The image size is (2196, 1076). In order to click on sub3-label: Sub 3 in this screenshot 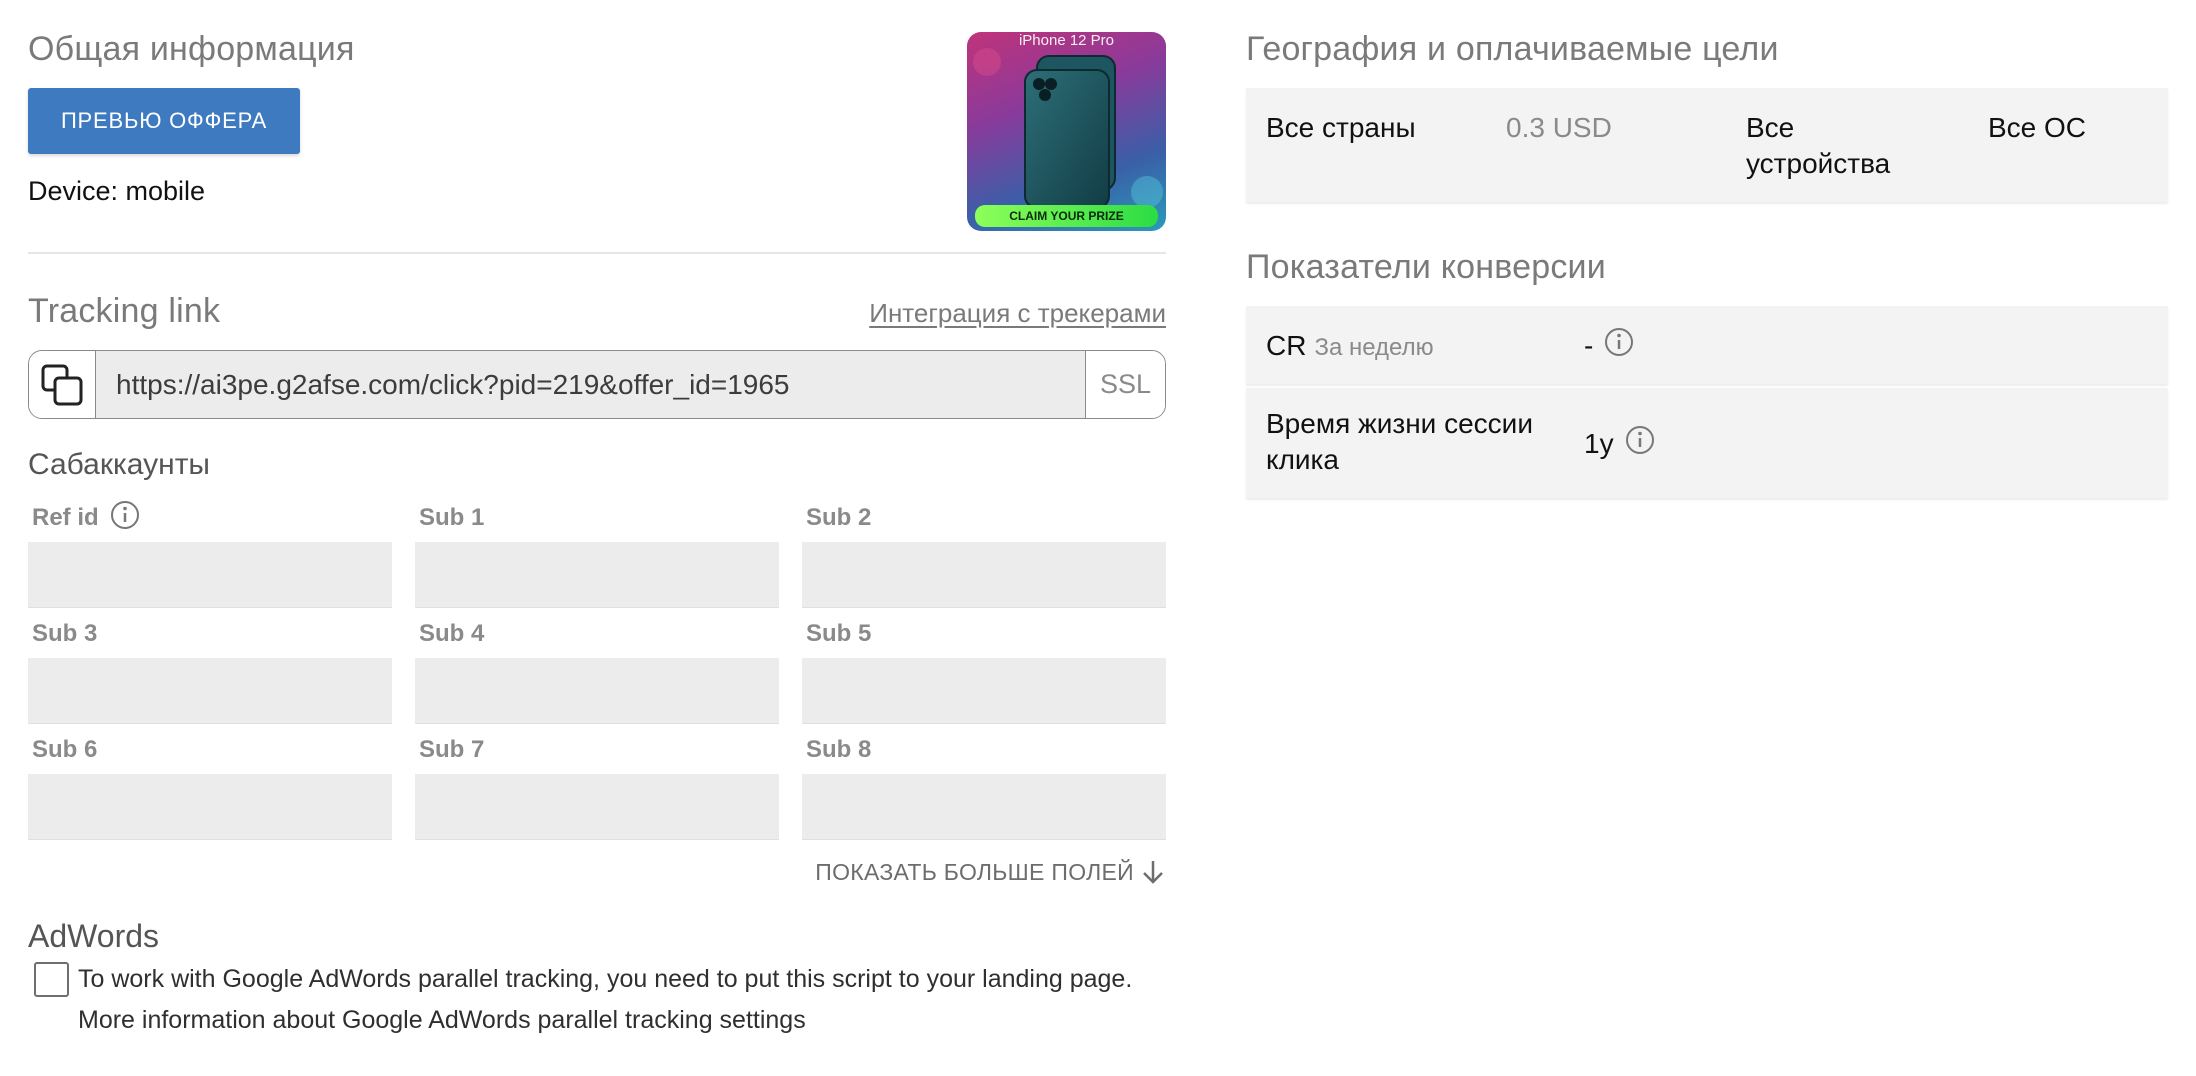, I will do `click(65, 633)`.